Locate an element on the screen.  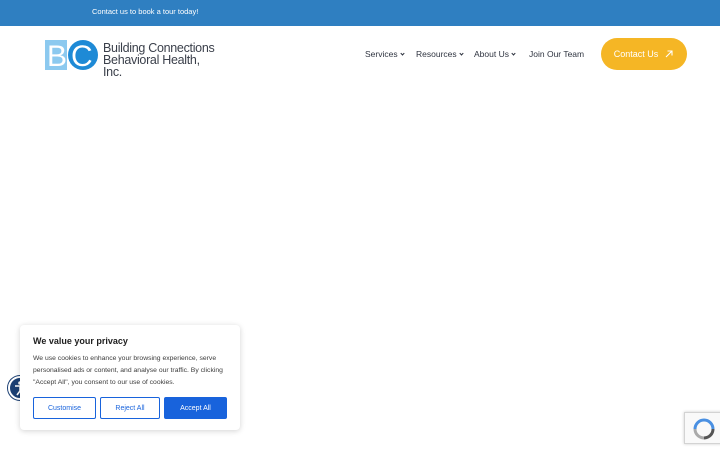
external-arrow-icon is located at coordinates (669, 54).